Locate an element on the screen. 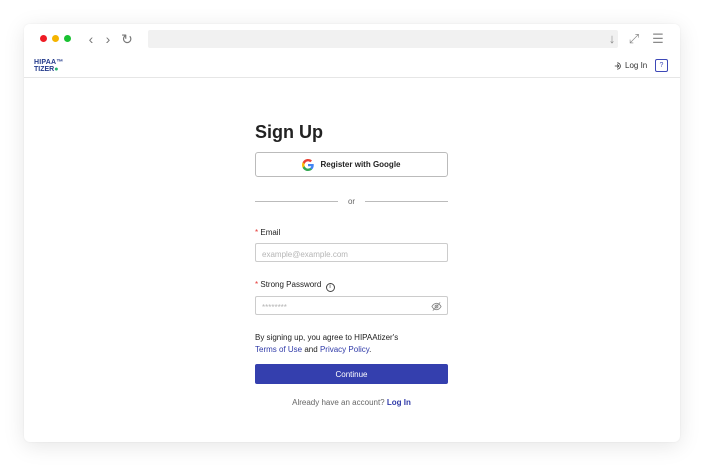  help-icon: ? is located at coordinates (661, 65).